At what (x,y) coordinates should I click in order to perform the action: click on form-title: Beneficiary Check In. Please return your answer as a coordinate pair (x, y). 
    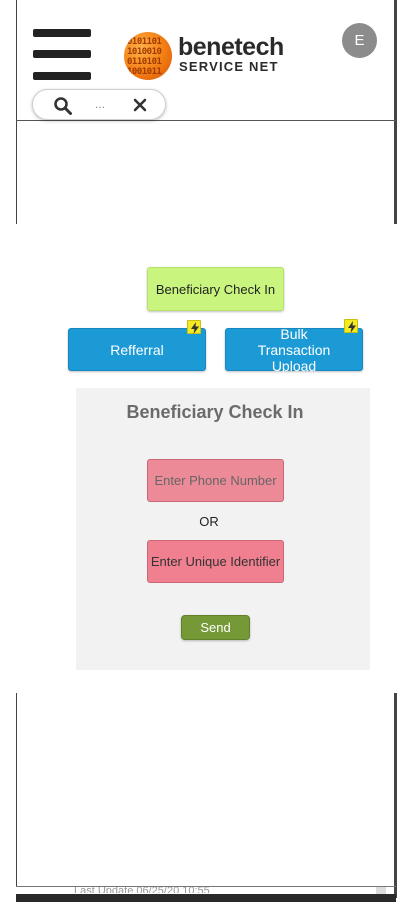
    Looking at the image, I should click on (215, 412).